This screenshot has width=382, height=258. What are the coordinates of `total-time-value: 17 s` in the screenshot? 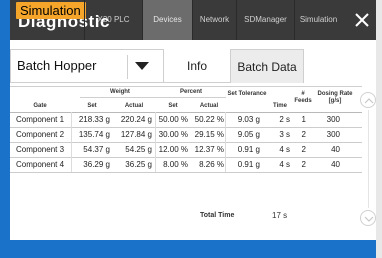 It's located at (280, 215).